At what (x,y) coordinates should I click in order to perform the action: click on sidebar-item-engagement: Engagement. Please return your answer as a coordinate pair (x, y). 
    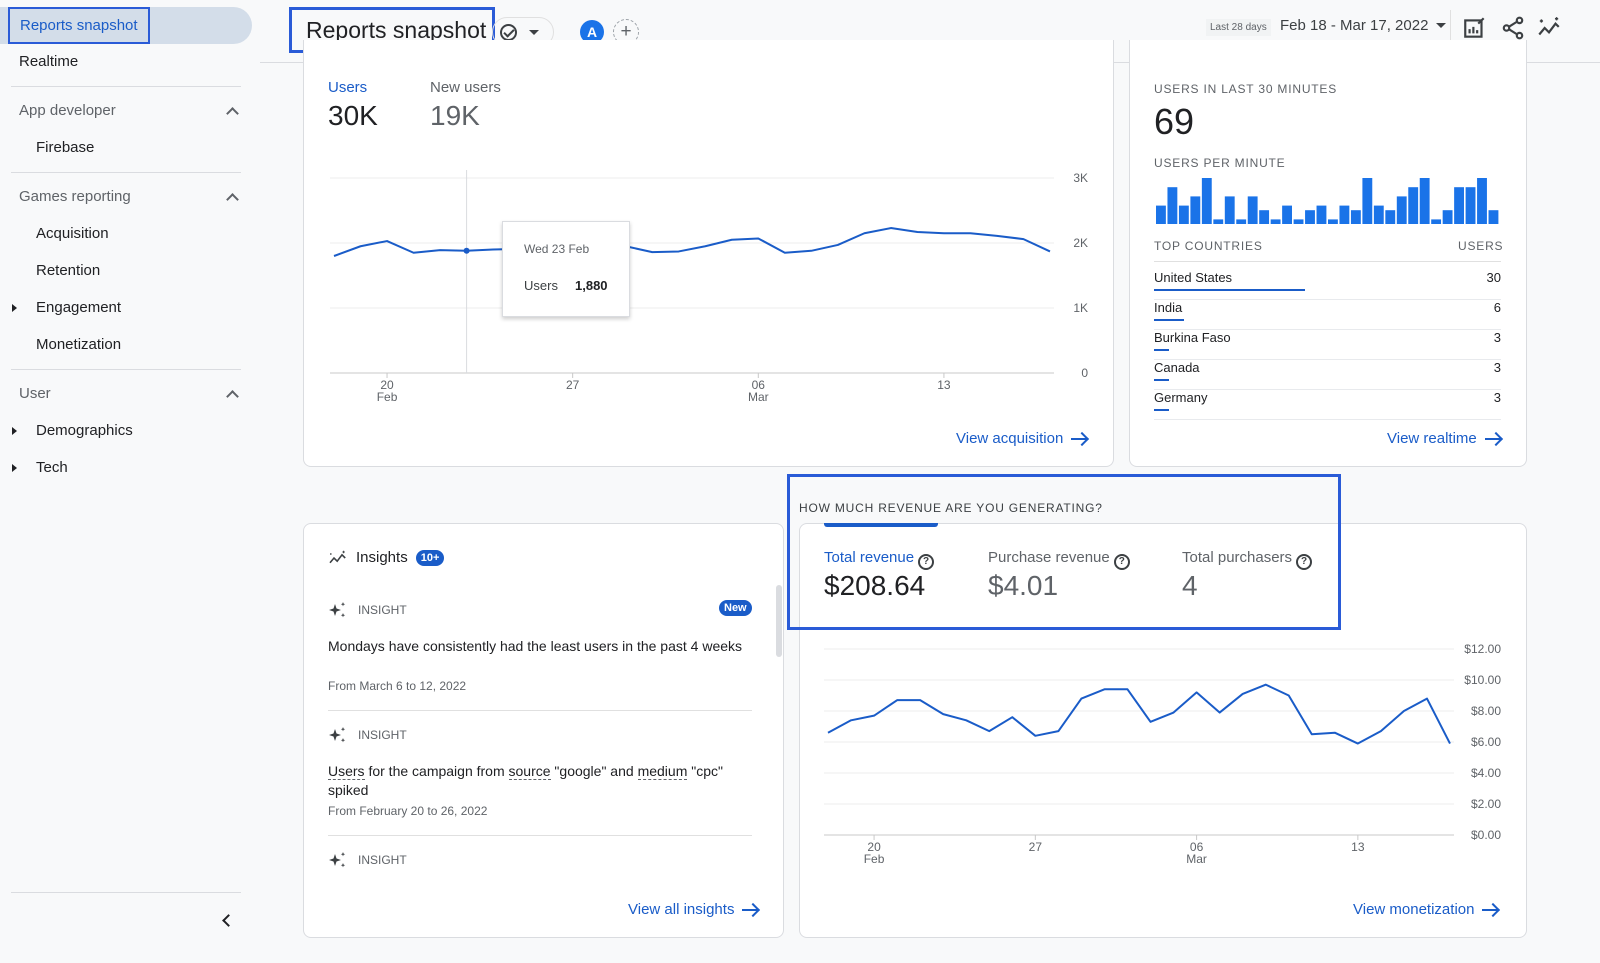
    Looking at the image, I should click on (78, 307).